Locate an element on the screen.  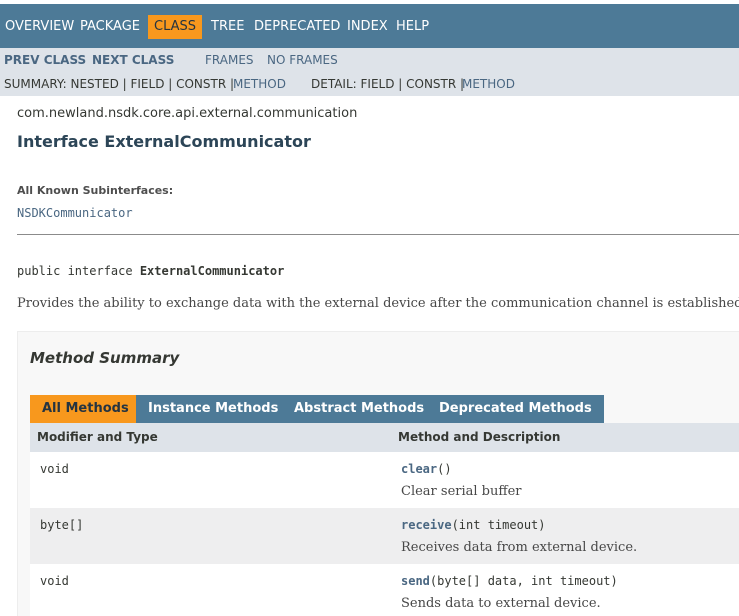
known-subinterface-link: NSDKCommunicator is located at coordinates (75, 213).